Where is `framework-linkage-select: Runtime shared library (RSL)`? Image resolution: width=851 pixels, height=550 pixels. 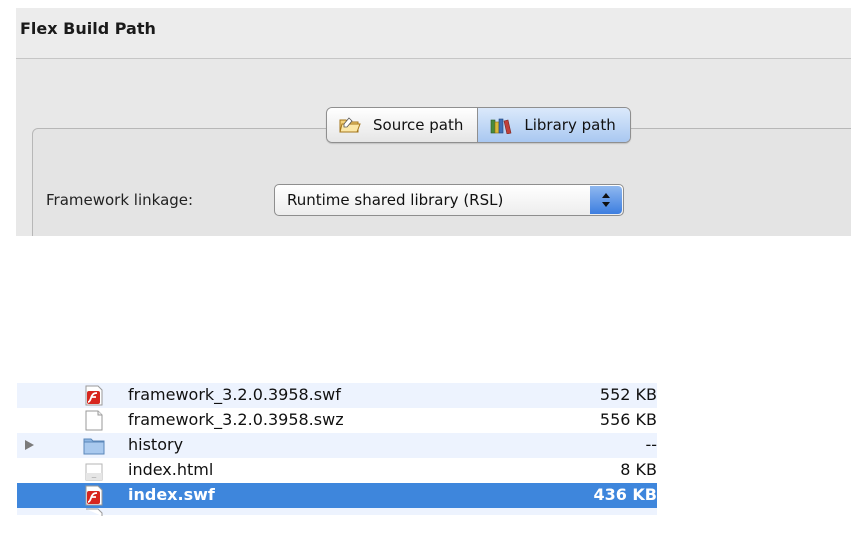 framework-linkage-select: Runtime shared library (RSL) is located at coordinates (449, 200).